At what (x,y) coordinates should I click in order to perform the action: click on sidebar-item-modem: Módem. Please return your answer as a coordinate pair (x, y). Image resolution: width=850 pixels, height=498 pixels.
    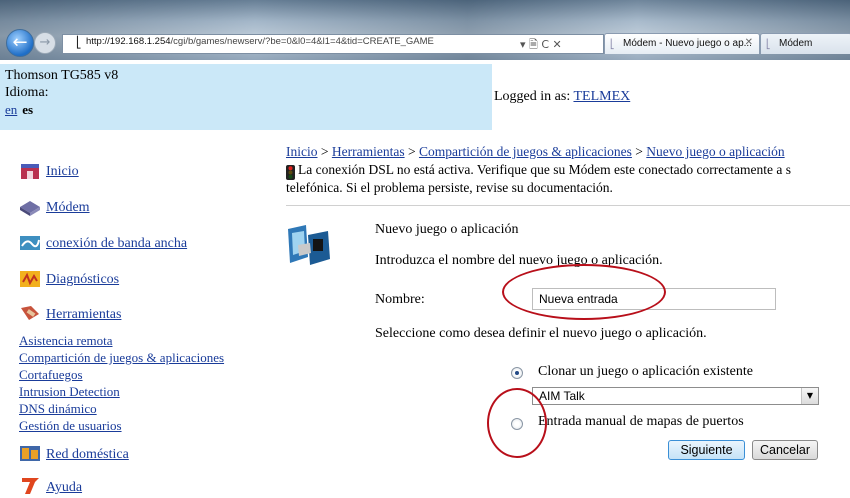
    Looking at the image, I should click on (68, 208).